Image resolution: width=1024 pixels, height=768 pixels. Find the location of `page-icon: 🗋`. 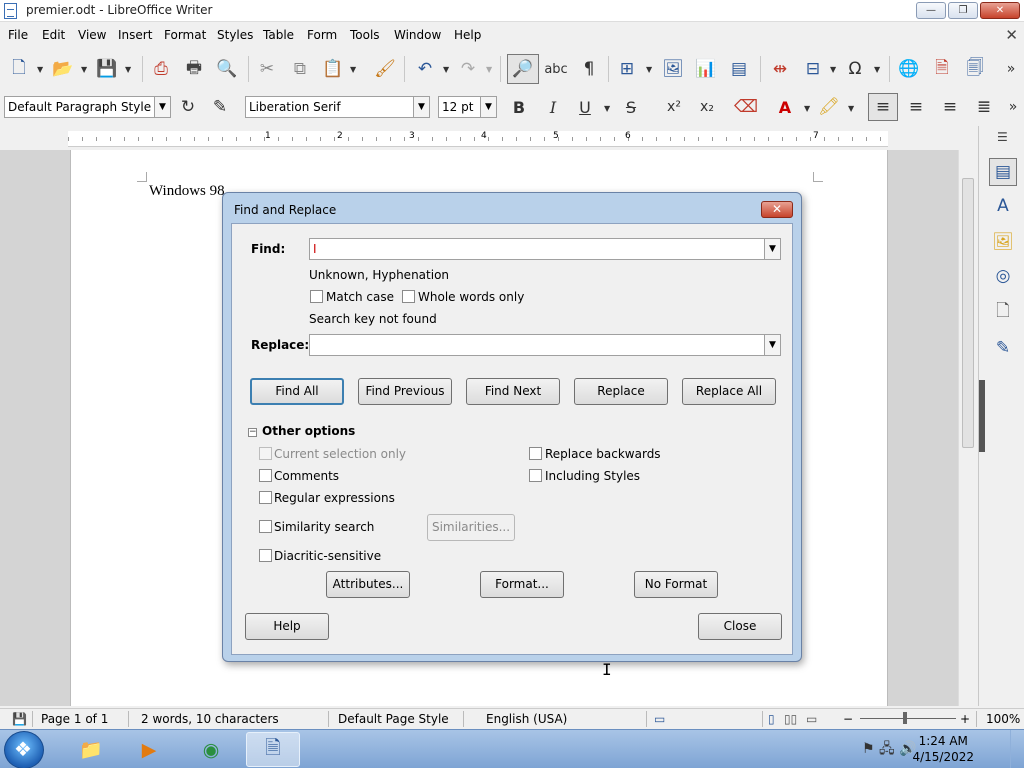

page-icon: 🗋 is located at coordinates (1003, 312).